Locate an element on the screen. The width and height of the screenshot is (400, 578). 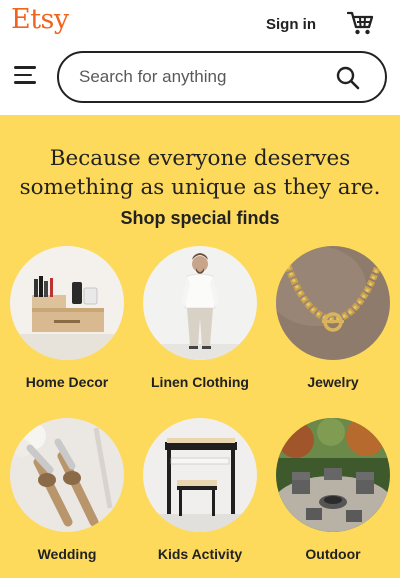
hamburger-menu-icon is located at coordinates (25, 75).